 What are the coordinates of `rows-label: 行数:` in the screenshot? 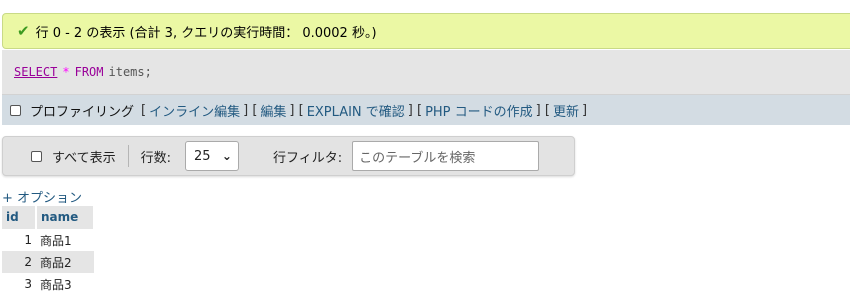 It's located at (155, 158).